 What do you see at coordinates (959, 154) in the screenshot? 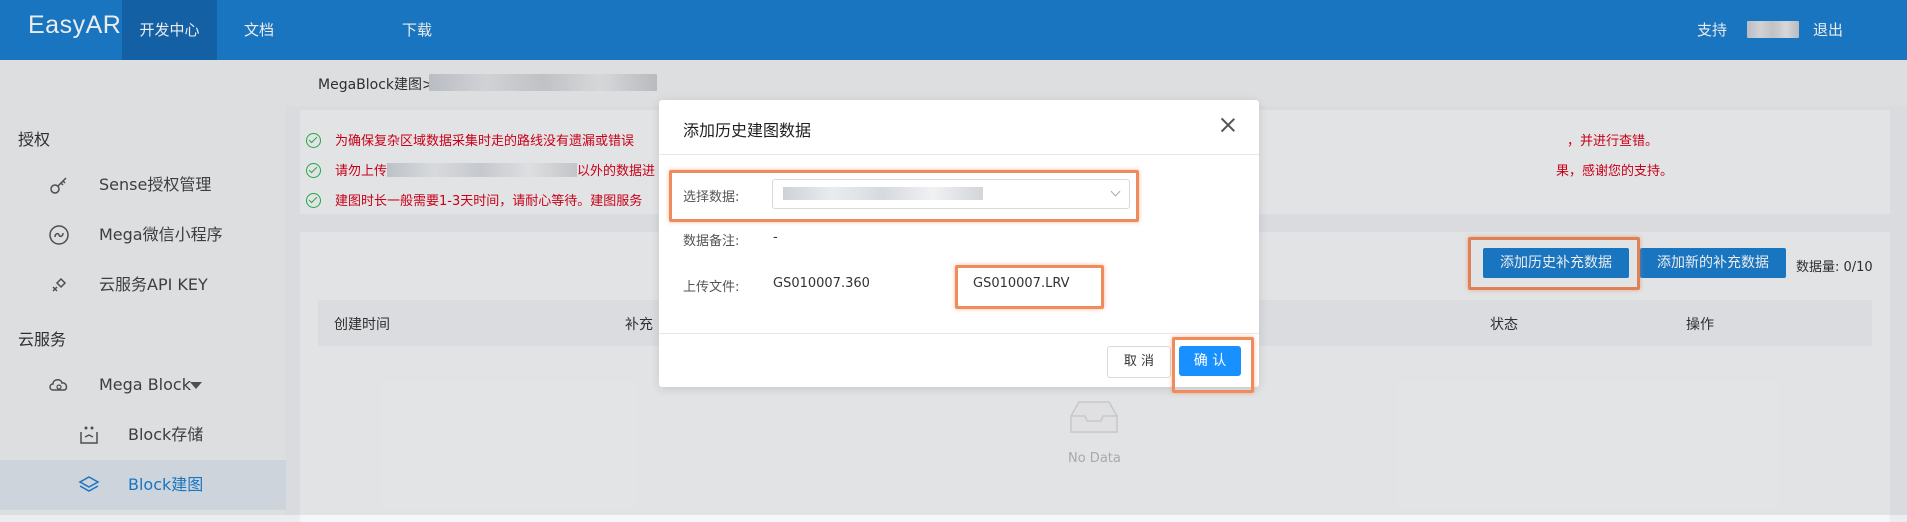
I see `modal-header-divider` at bounding box center [959, 154].